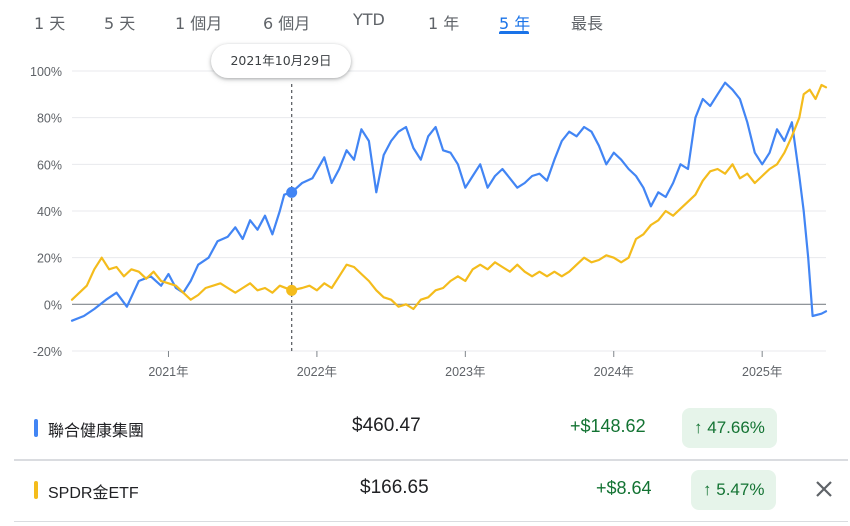 This screenshot has height=526, width=850. What do you see at coordinates (514, 32) in the screenshot?
I see `active-tab-indicator` at bounding box center [514, 32].